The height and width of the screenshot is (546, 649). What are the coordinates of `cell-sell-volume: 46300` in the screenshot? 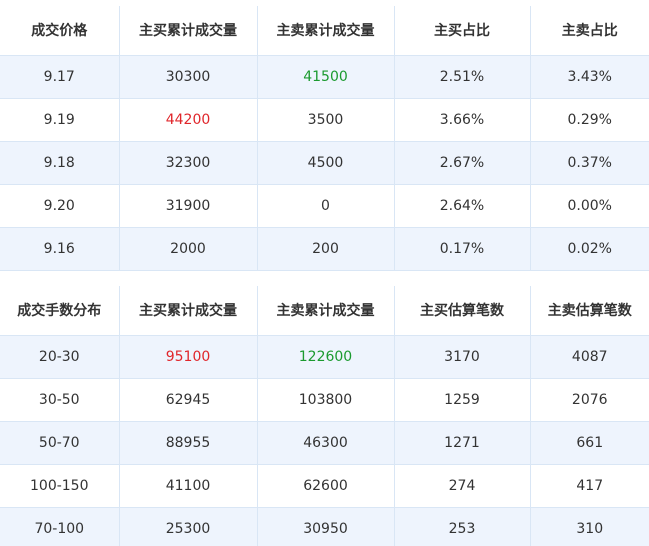 It's located at (326, 443).